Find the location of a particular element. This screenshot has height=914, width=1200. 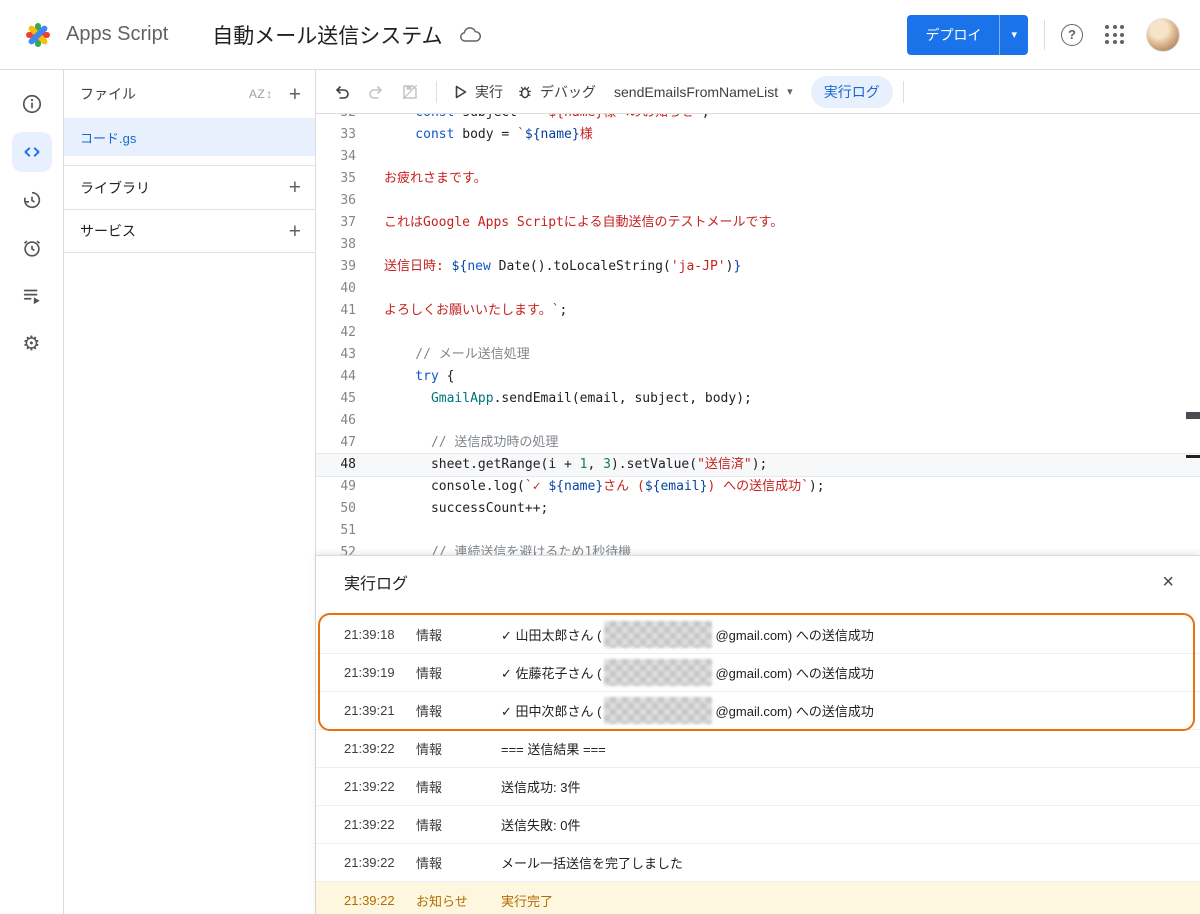

function-selector: sendEmailsFromNameList ▾ is located at coordinates (703, 92).